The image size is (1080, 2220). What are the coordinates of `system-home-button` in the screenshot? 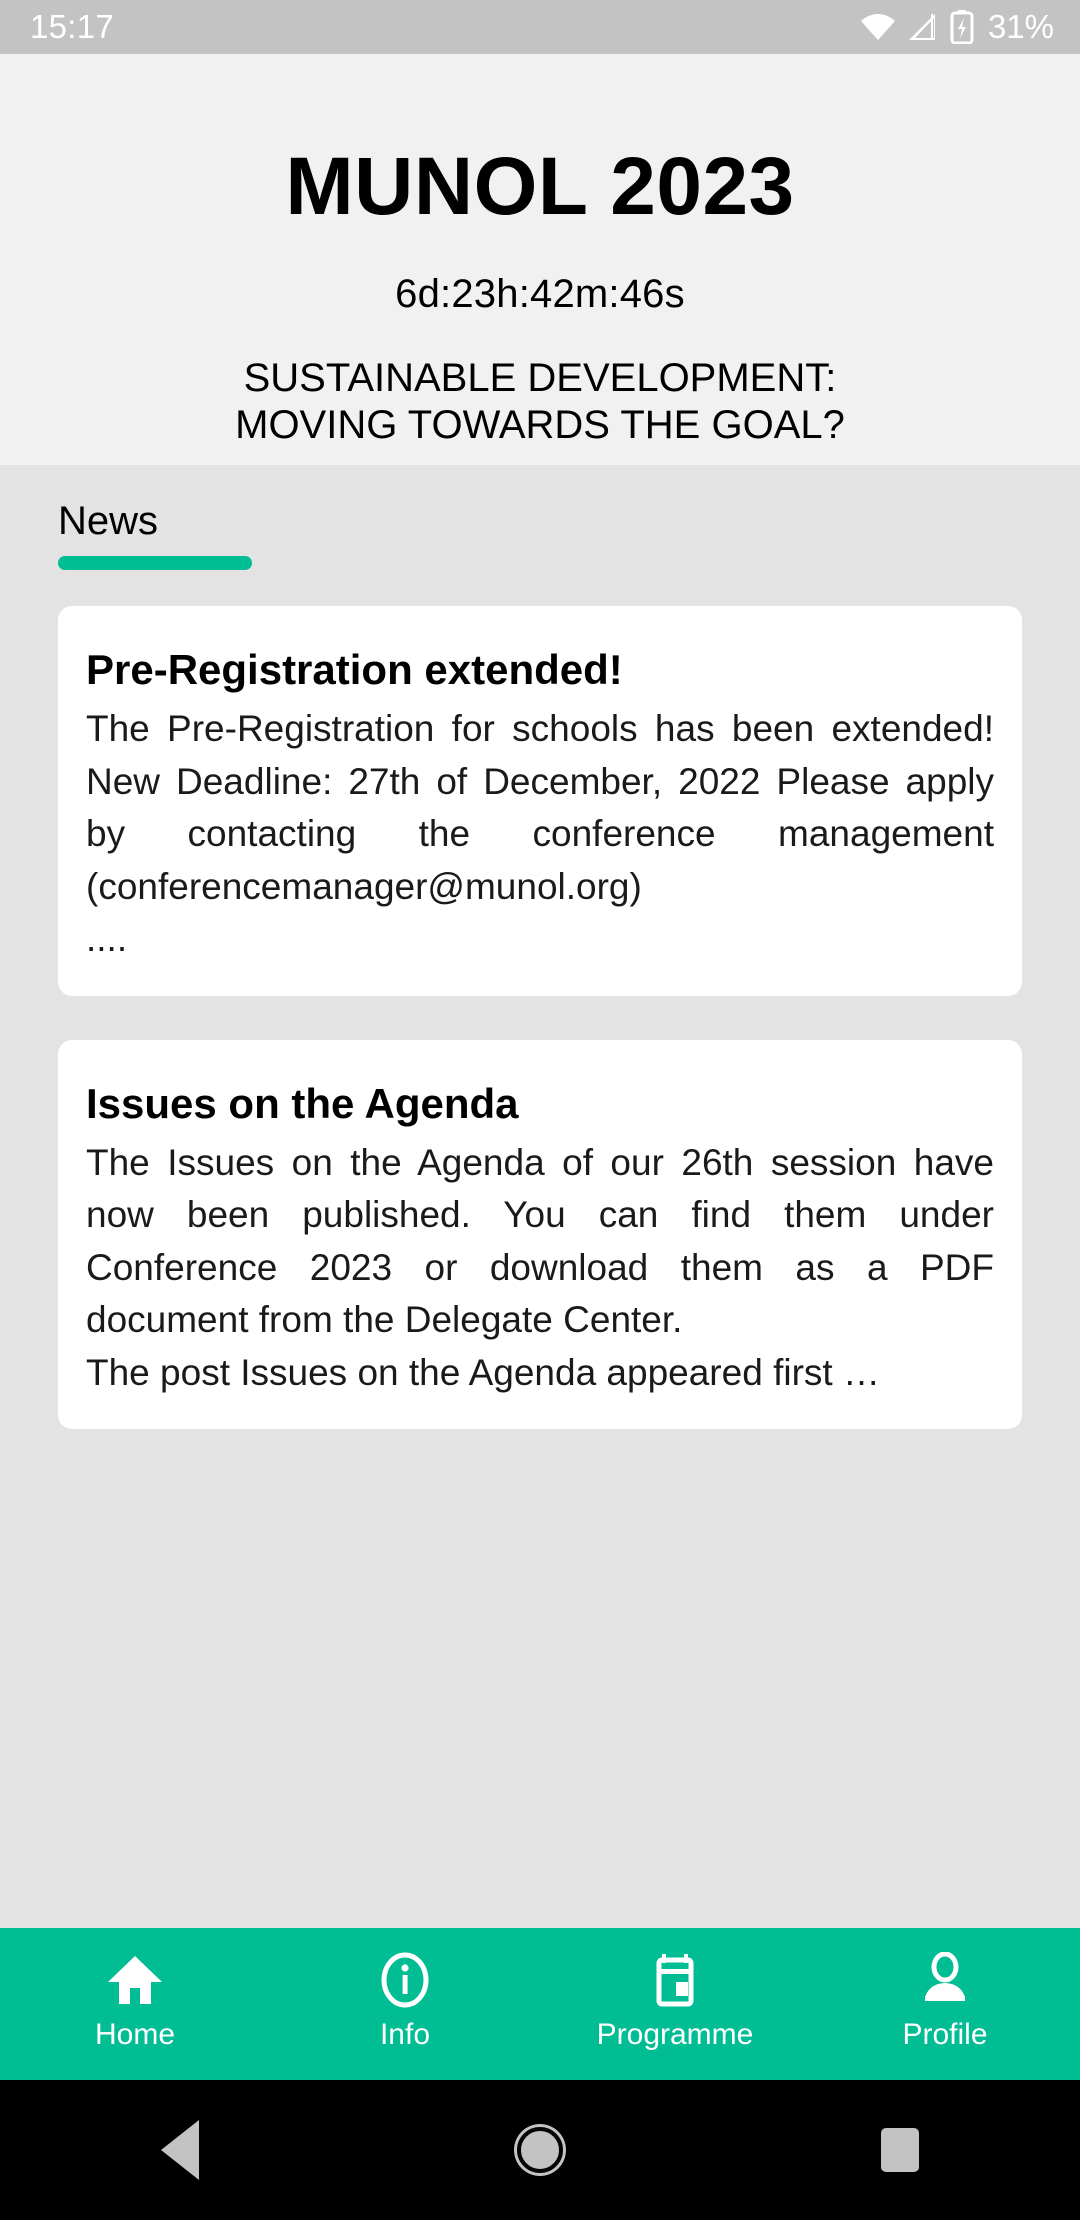 It's located at (540, 2150).